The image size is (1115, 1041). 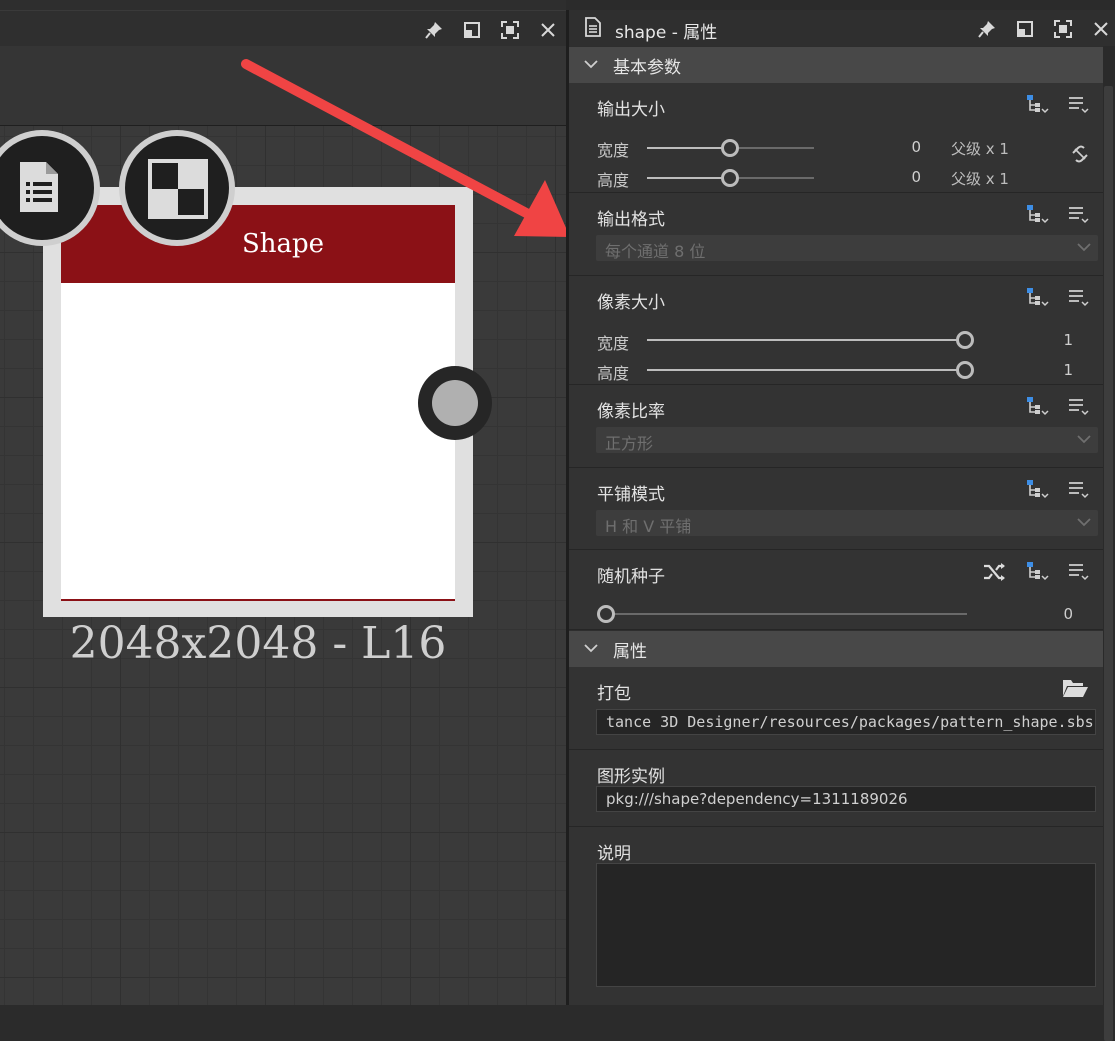 I want to click on dropdown-value: 每个通道 8 位, so click(x=655, y=251).